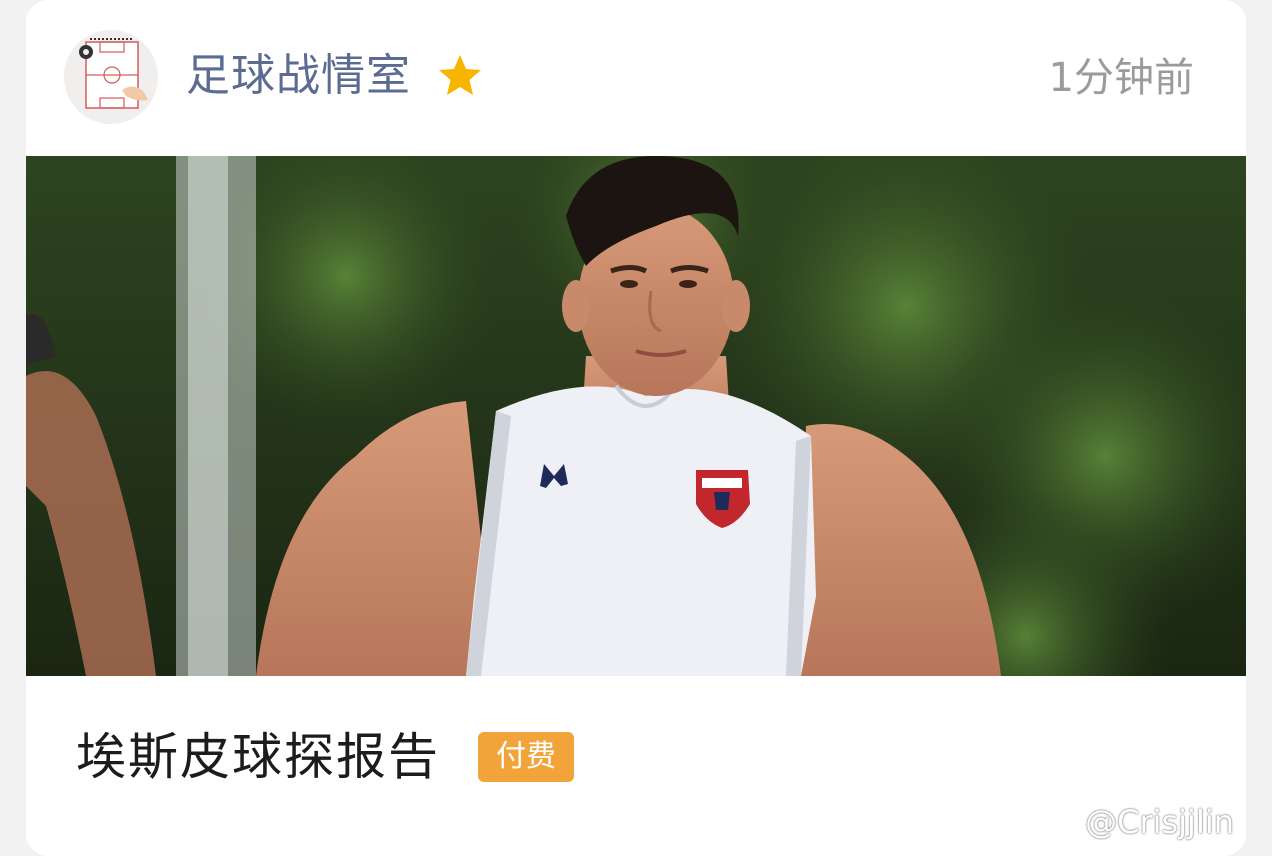 The height and width of the screenshot is (856, 1272). Describe the element at coordinates (526, 757) in the screenshot. I see `paid-badge: 付费` at that location.